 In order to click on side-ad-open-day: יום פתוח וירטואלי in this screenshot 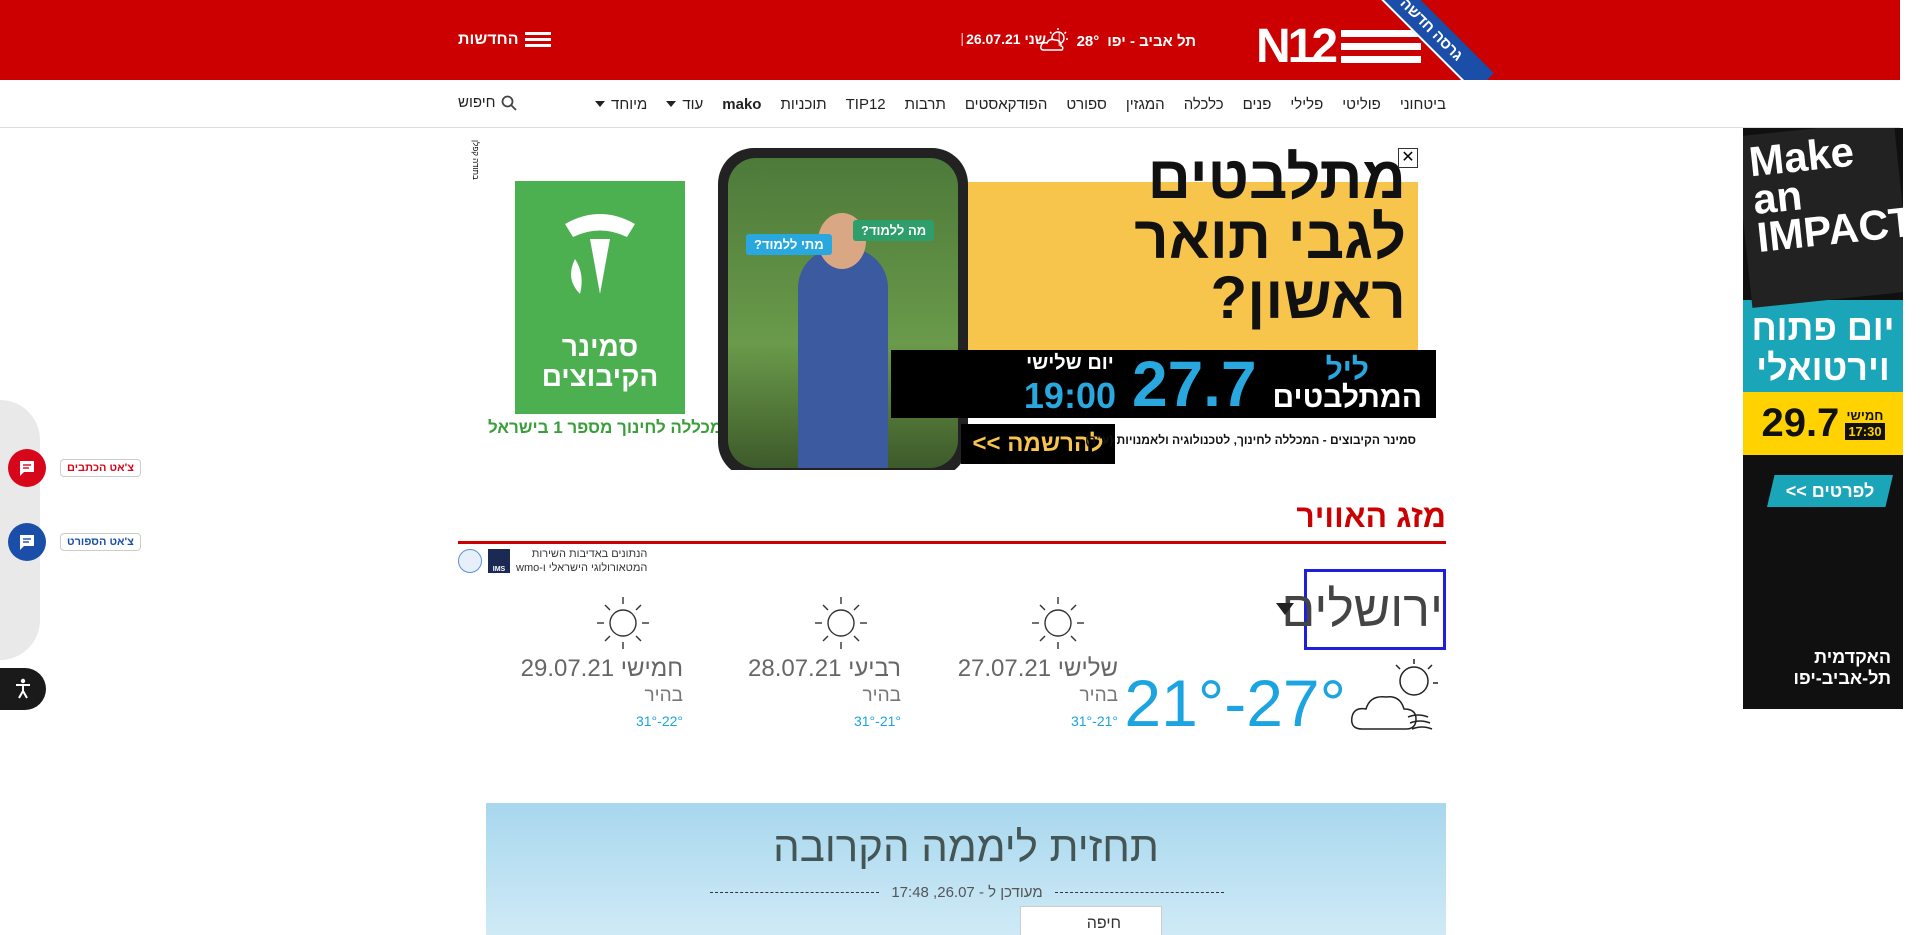, I will do `click(1823, 346)`.